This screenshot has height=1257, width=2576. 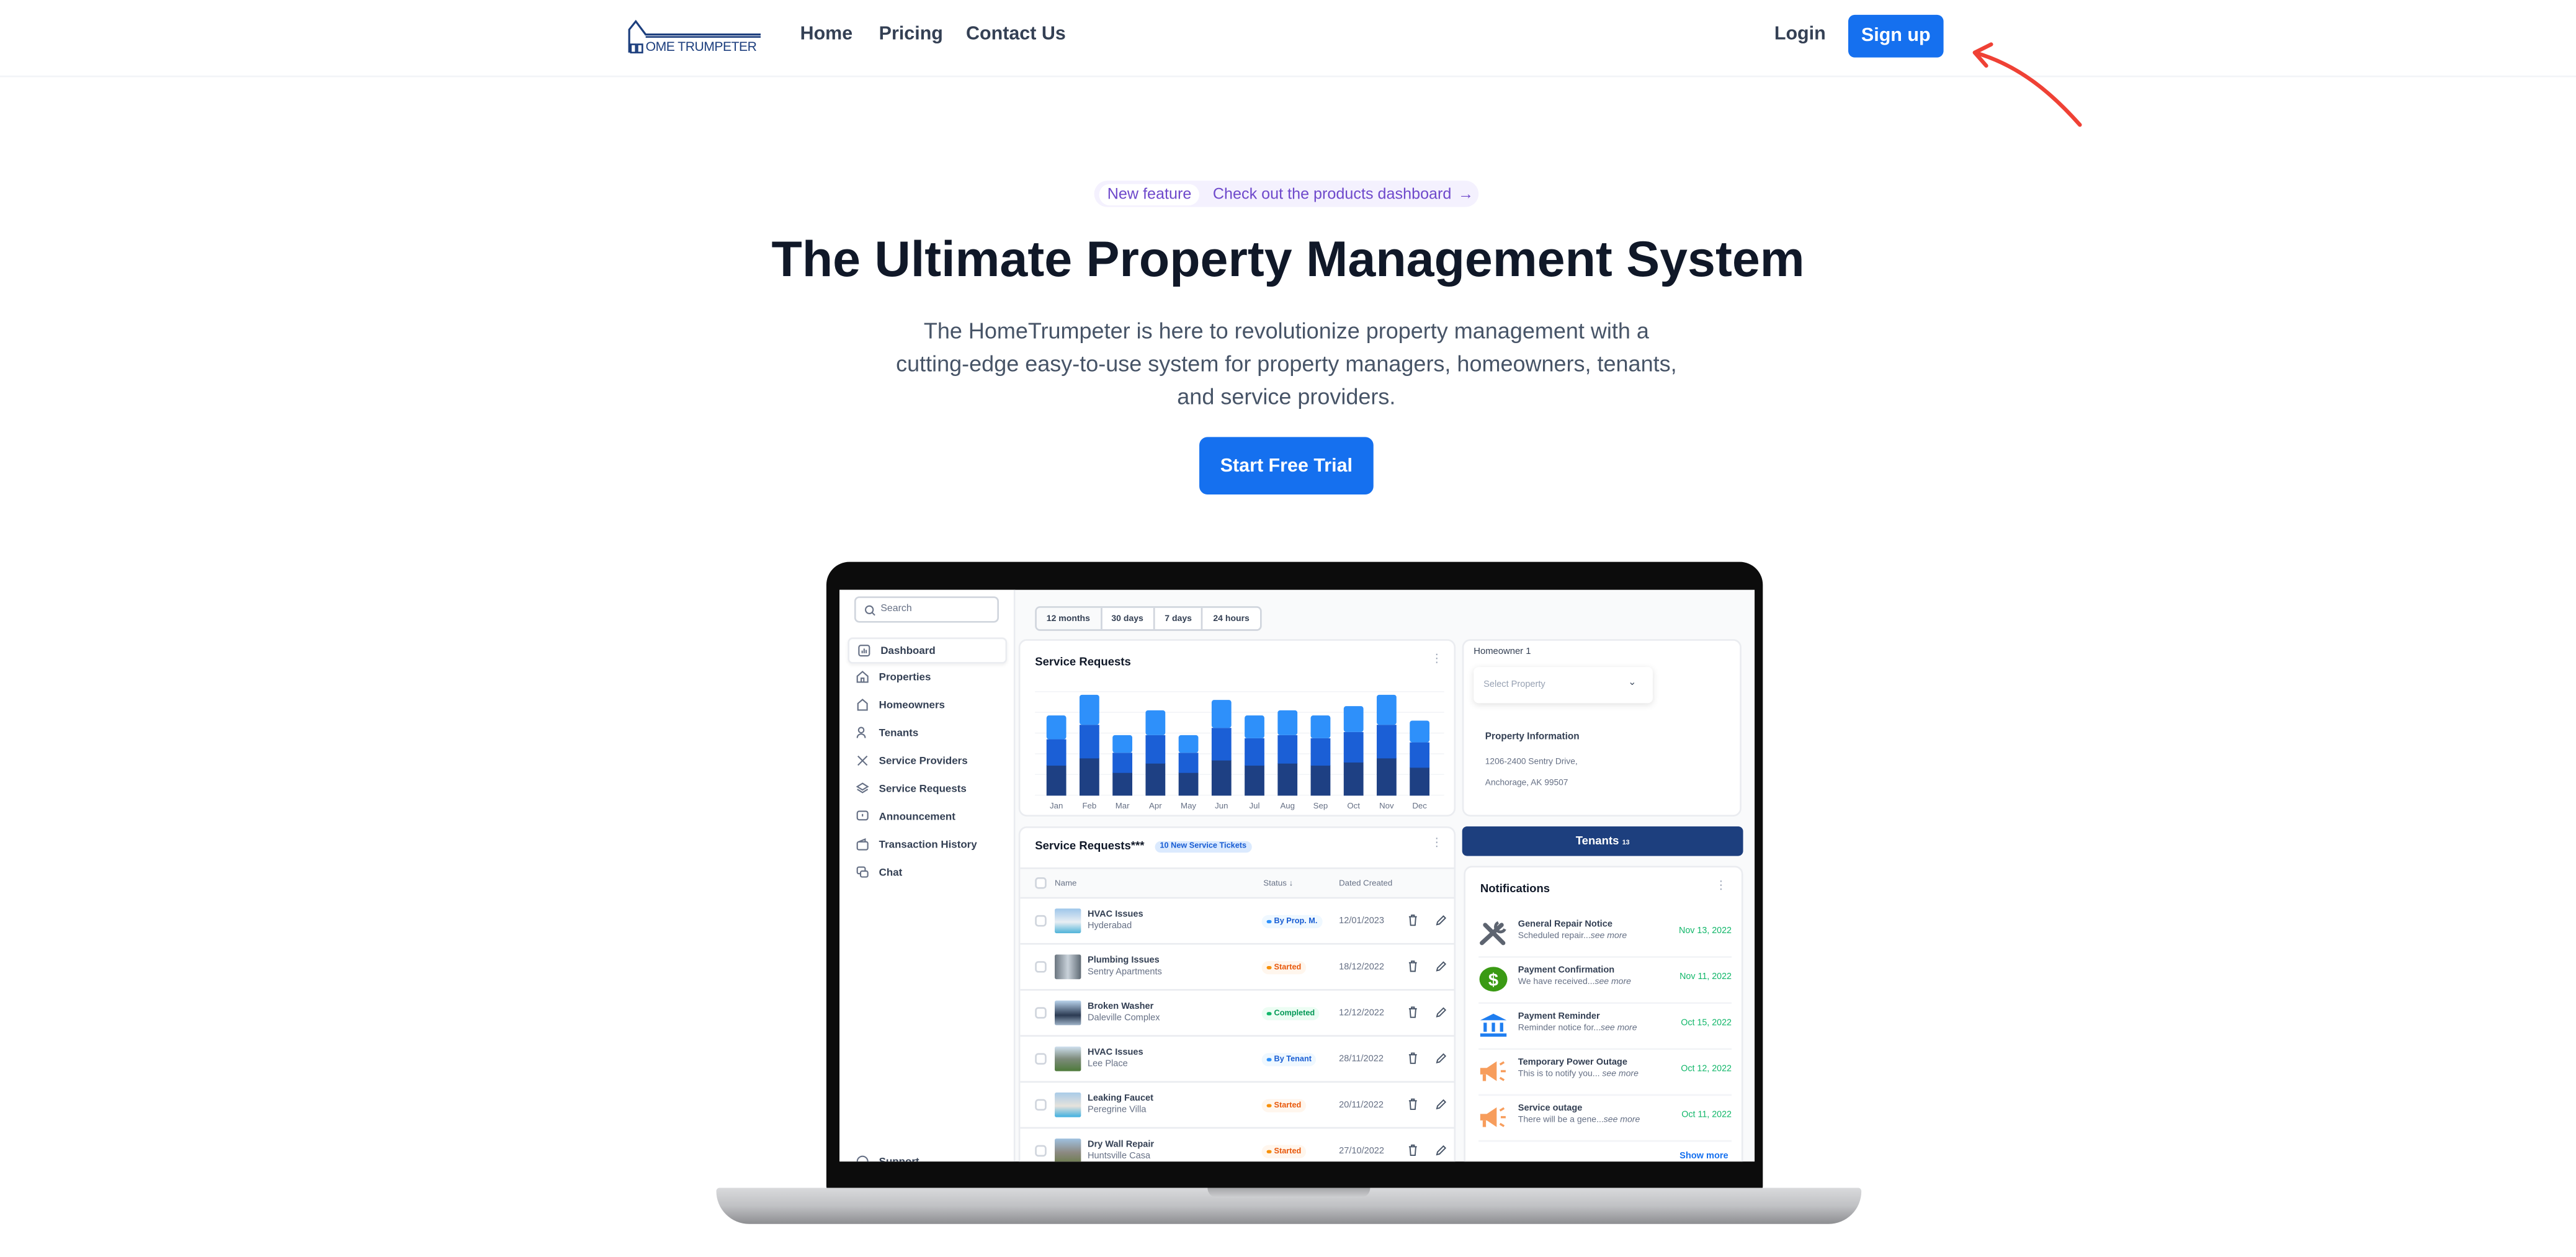 What do you see at coordinates (927, 761) in the screenshot?
I see `sidebar-item-service-providers: Service Providers` at bounding box center [927, 761].